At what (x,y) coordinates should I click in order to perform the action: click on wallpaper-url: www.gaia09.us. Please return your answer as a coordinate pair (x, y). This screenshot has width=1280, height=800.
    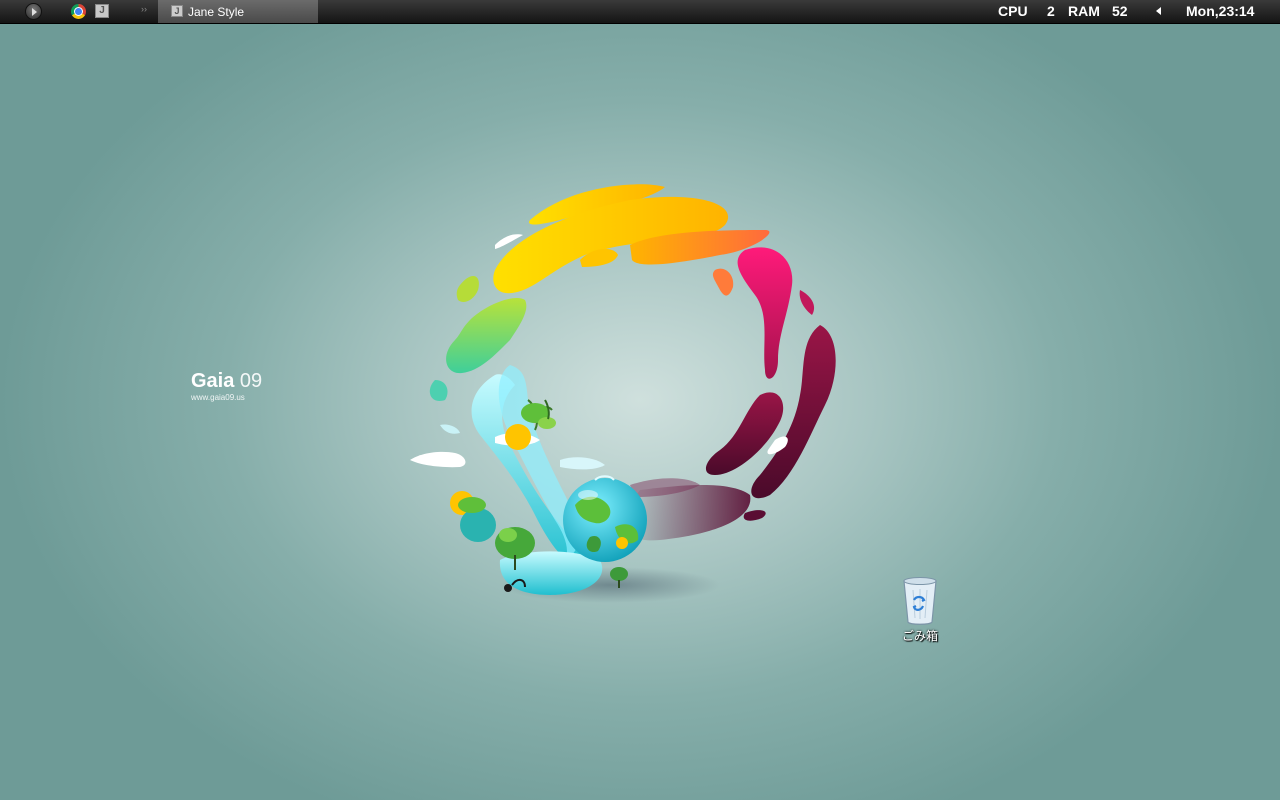
    Looking at the image, I should click on (218, 397).